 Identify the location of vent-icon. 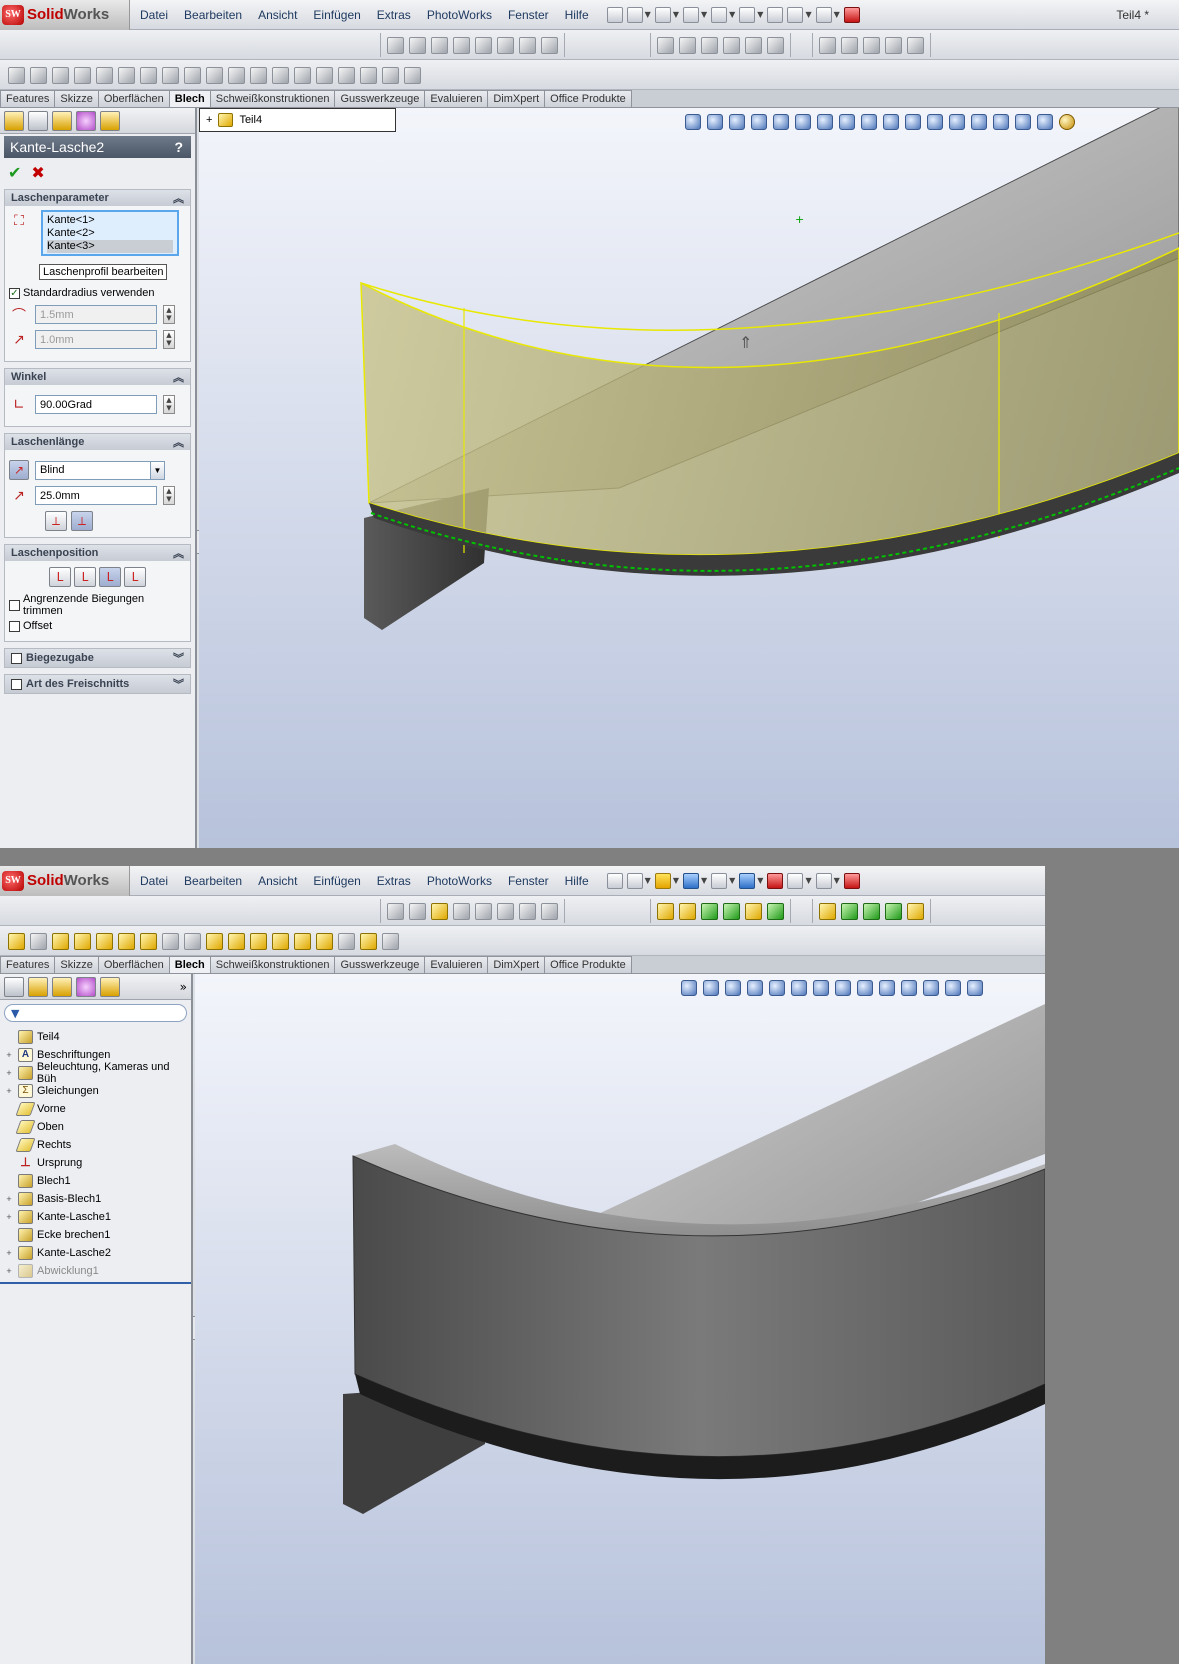
(280, 75).